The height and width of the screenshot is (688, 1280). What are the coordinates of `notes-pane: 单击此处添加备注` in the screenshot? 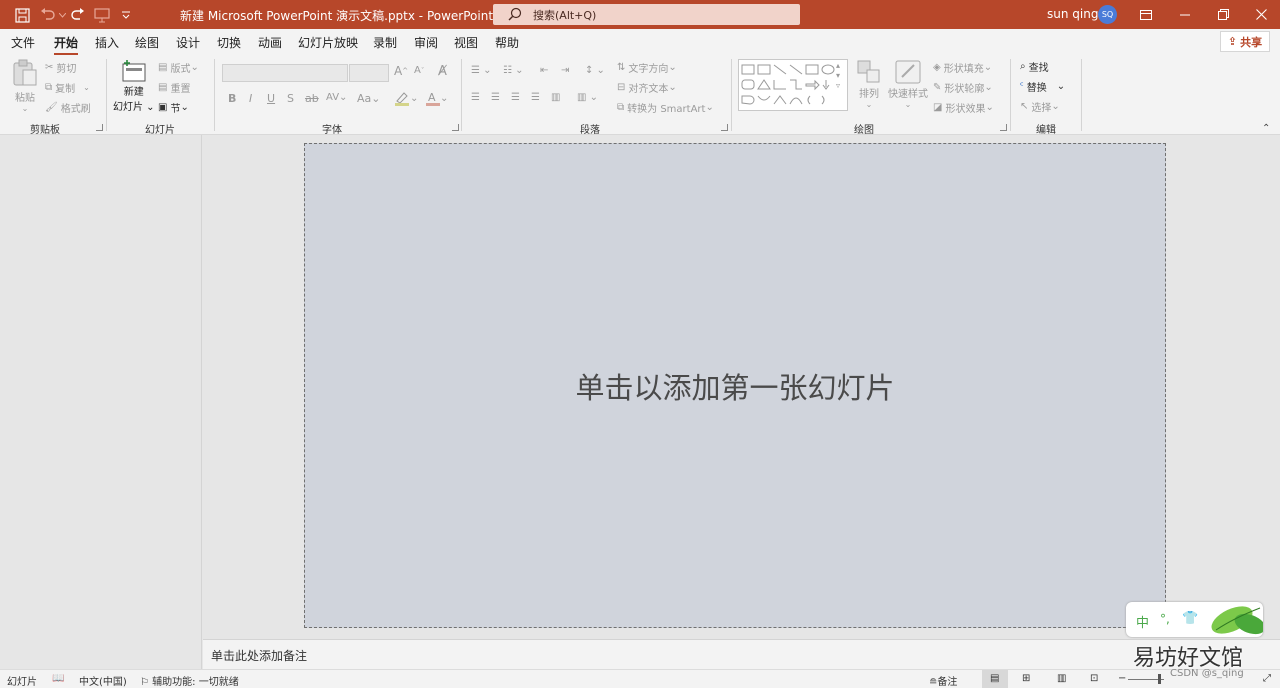 It's located at (741, 654).